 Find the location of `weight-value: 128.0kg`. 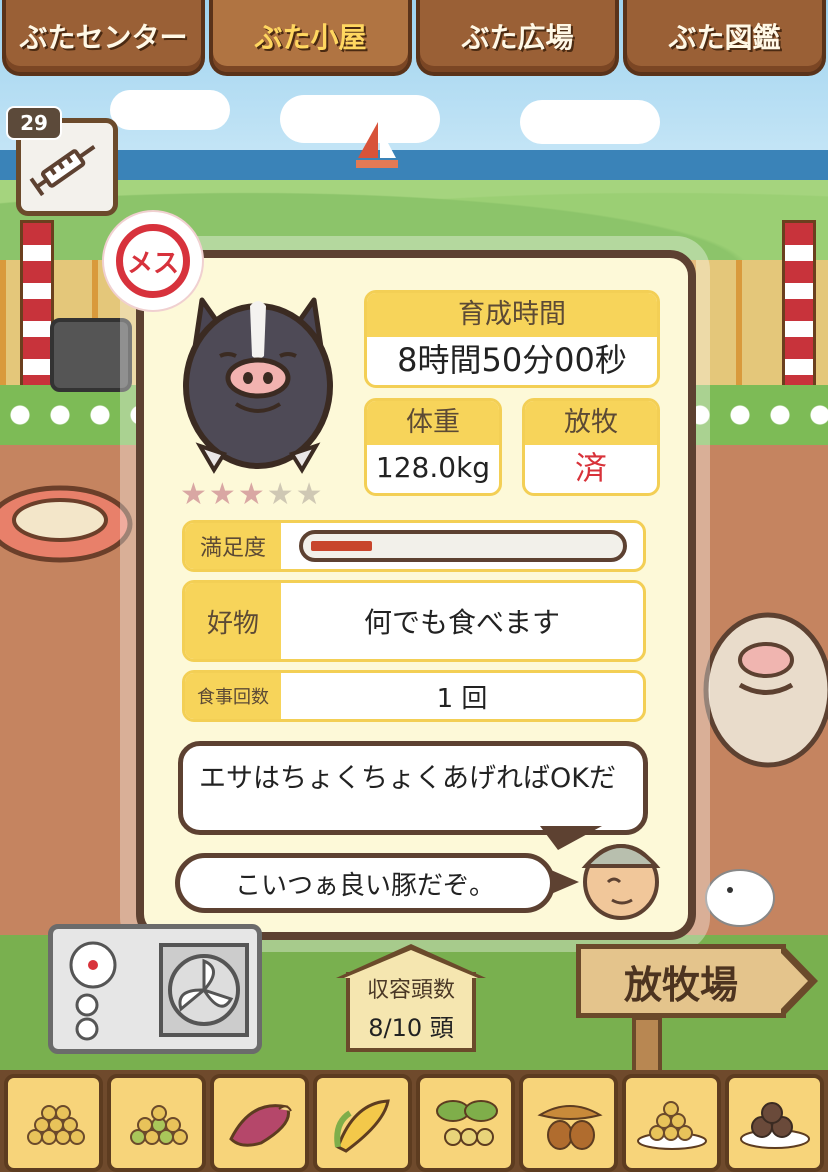

weight-value: 128.0kg is located at coordinates (433, 467).